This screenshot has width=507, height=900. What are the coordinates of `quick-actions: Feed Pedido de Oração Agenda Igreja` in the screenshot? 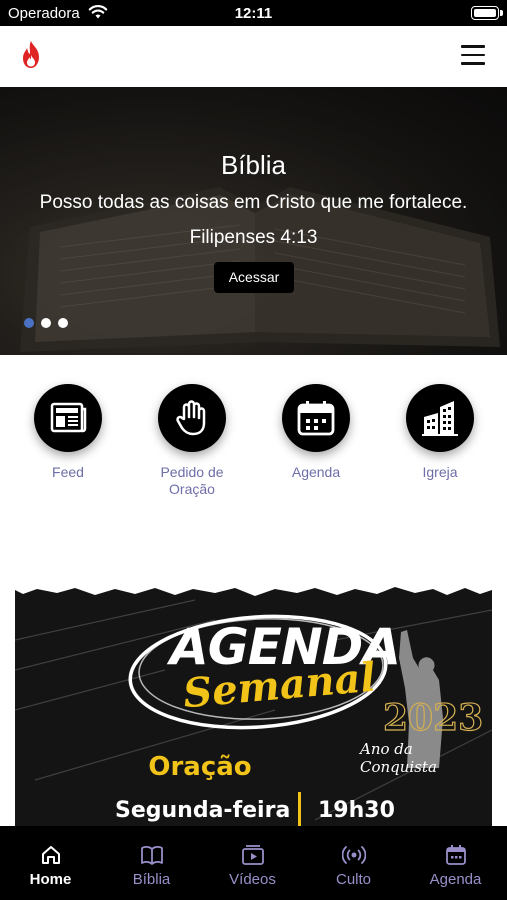 It's located at (253, 449).